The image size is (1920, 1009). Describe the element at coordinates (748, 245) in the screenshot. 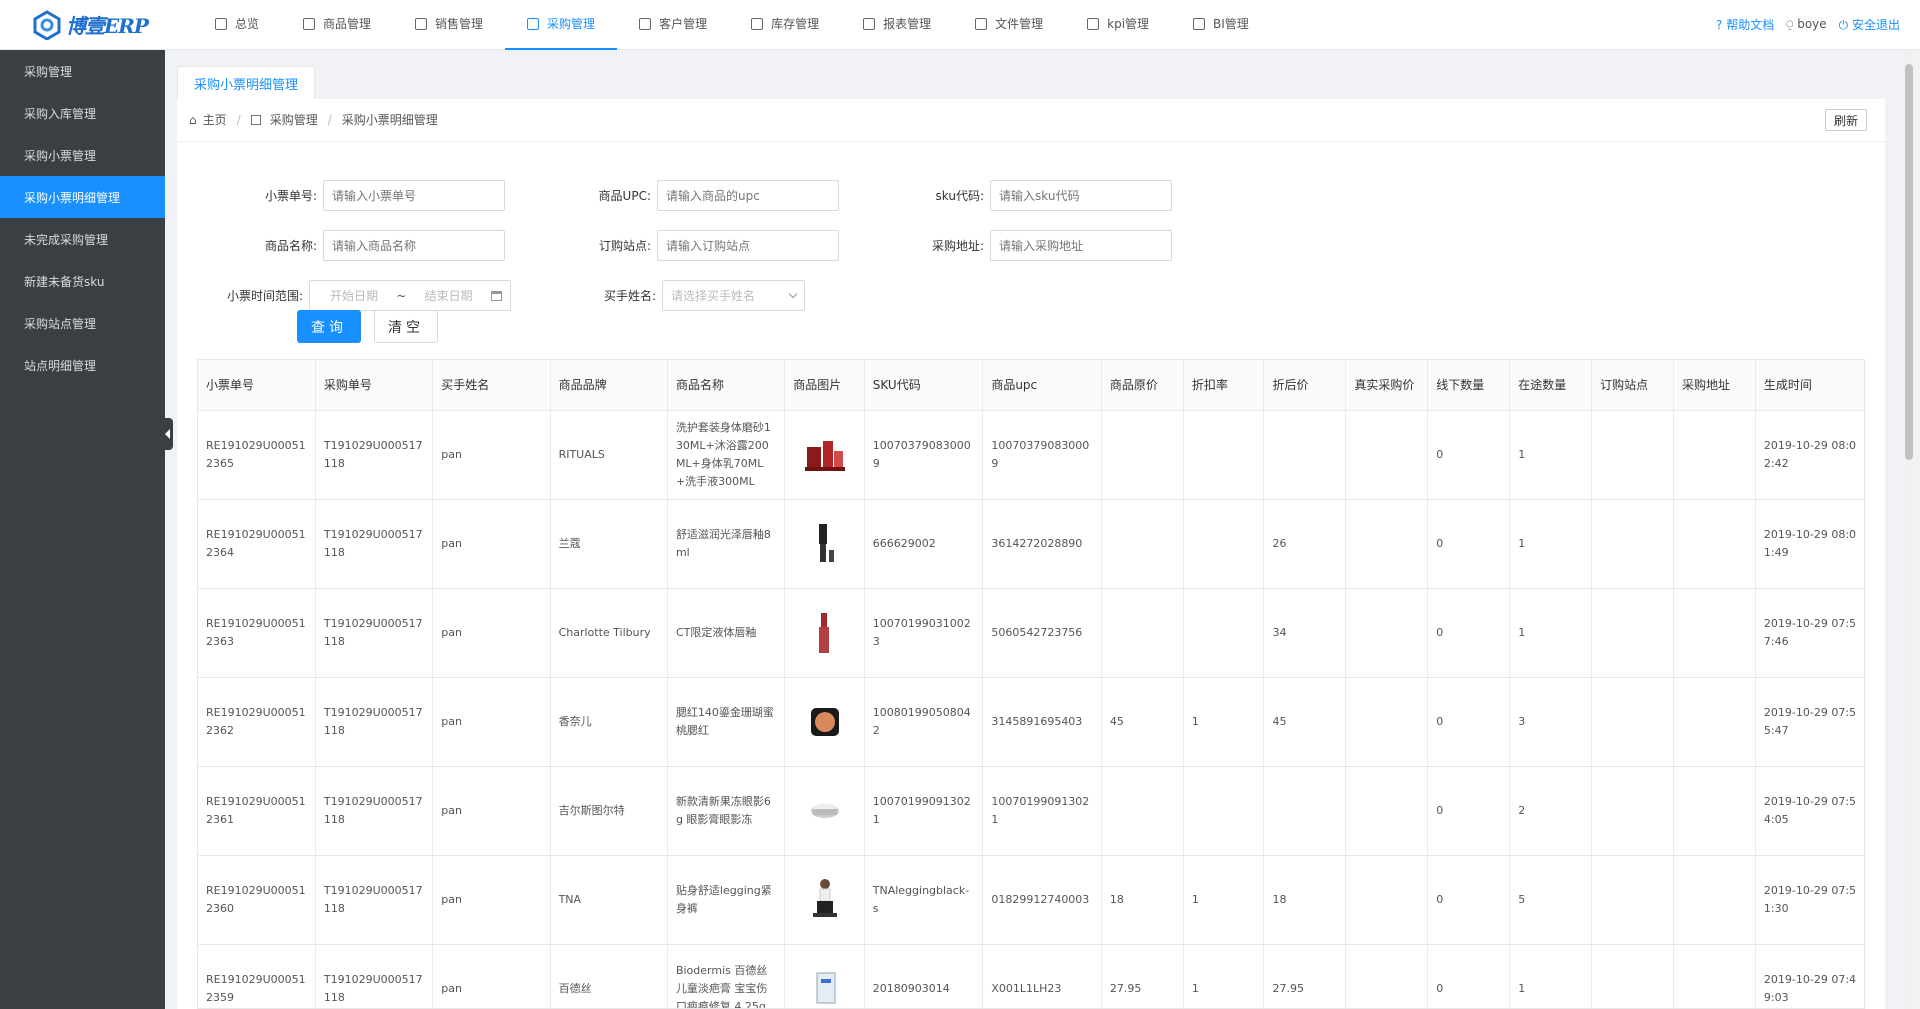

I see `site-input` at that location.